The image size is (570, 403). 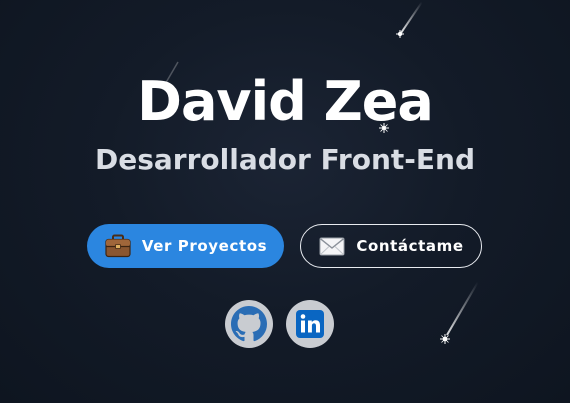 I want to click on shooting-star-bottom, so click(x=459, y=312).